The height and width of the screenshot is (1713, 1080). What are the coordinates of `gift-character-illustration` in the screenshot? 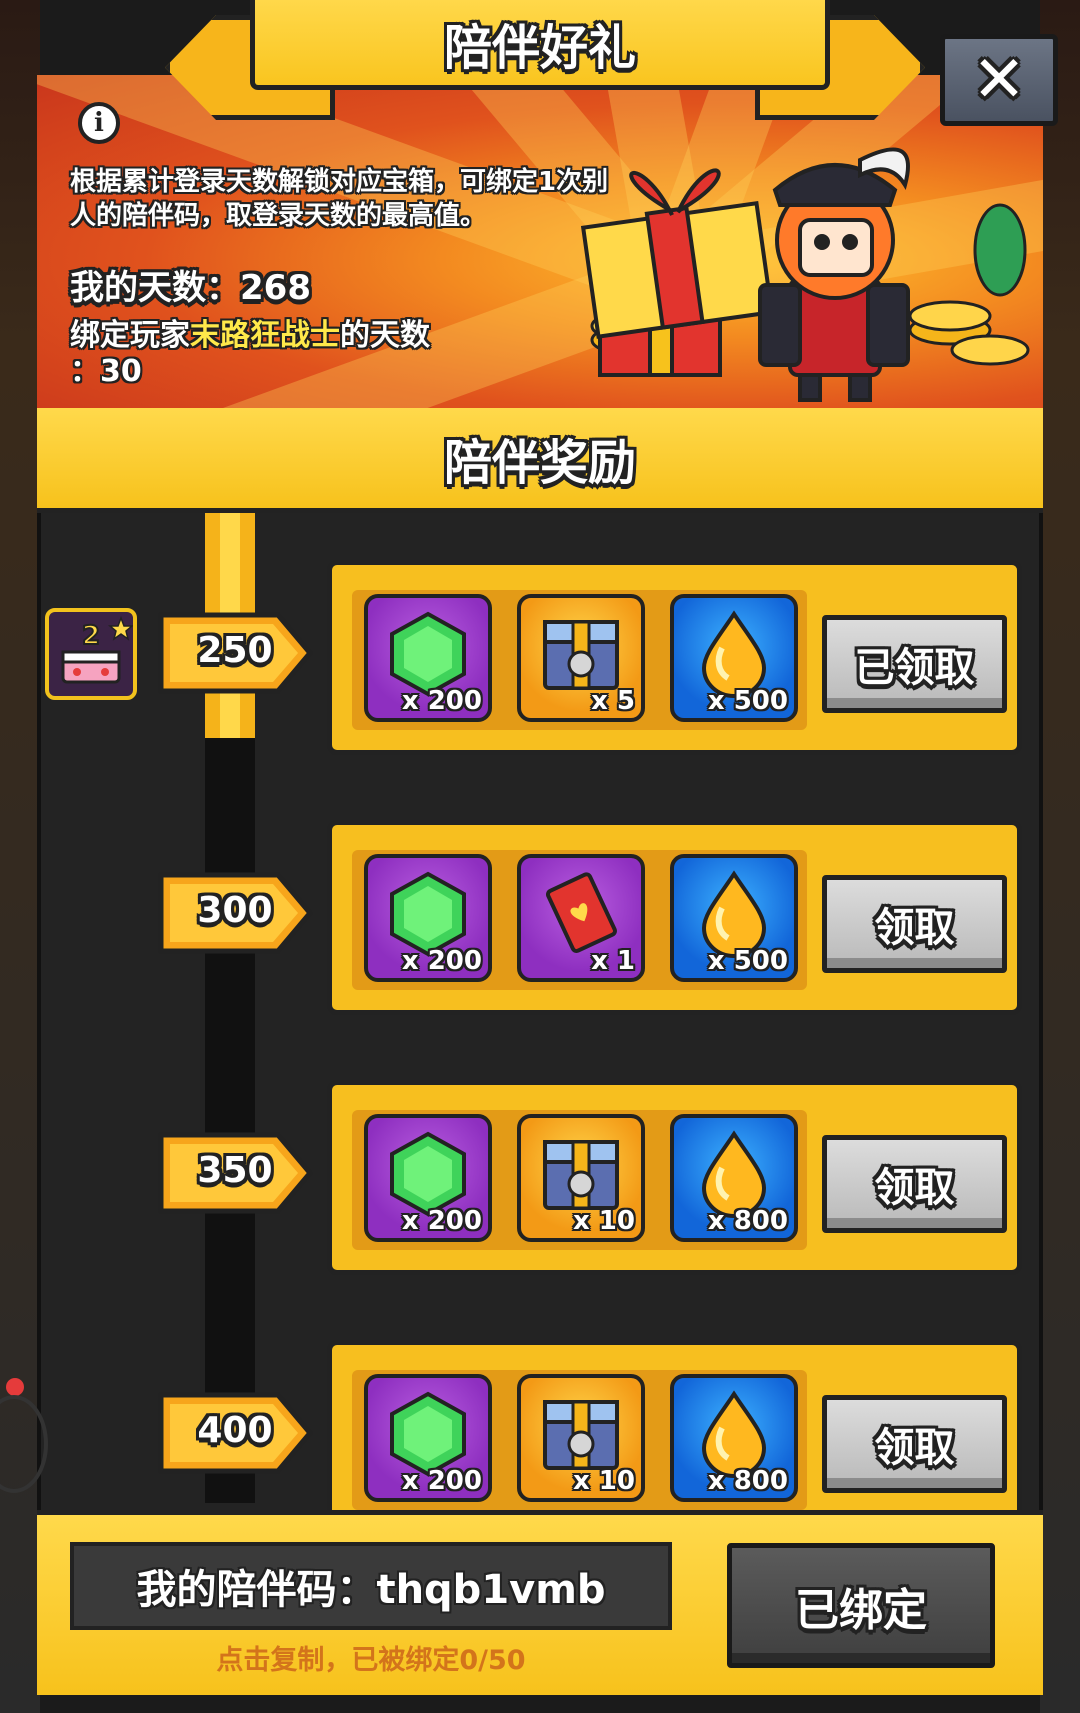 It's located at (805, 274).